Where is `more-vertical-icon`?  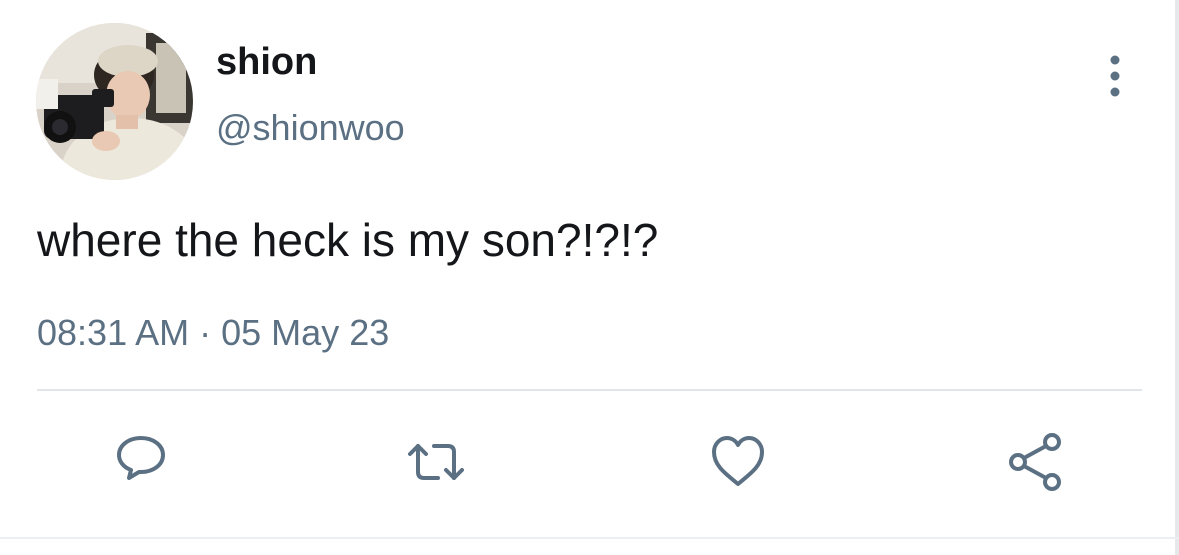
more-vertical-icon is located at coordinates (1115, 76).